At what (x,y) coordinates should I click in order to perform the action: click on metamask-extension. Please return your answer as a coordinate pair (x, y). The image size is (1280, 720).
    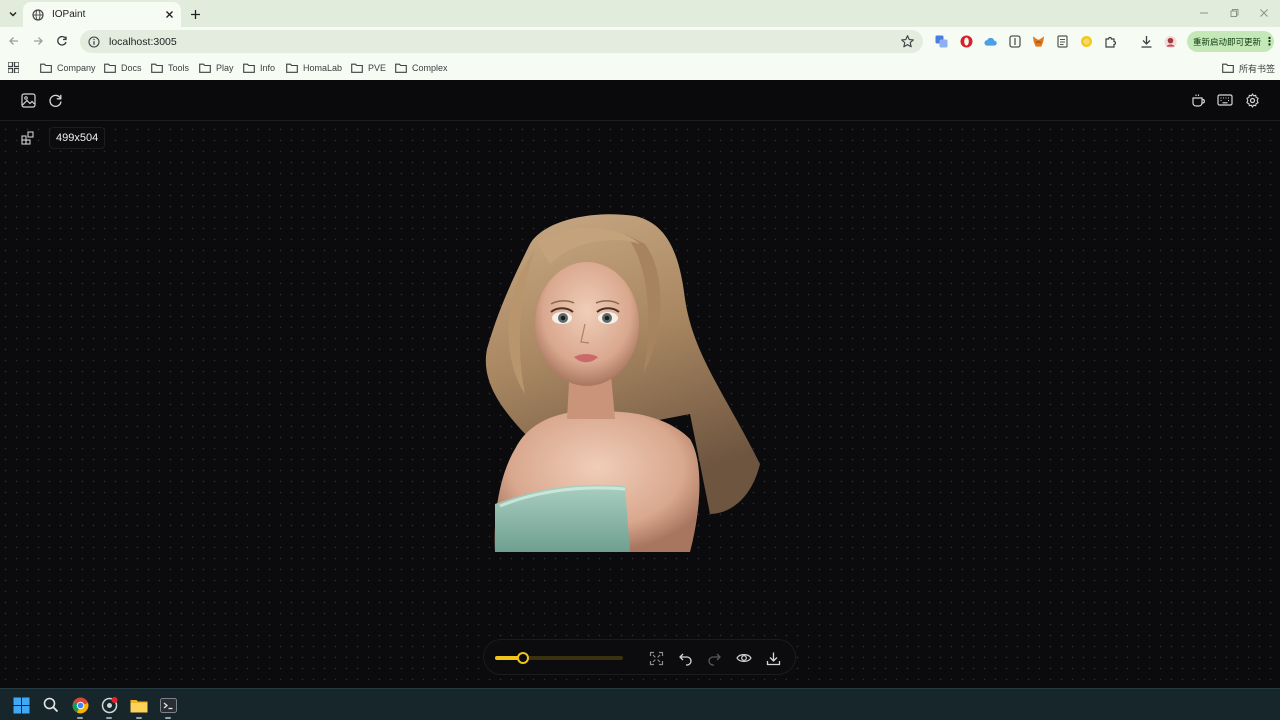
    Looking at the image, I should click on (1038, 41).